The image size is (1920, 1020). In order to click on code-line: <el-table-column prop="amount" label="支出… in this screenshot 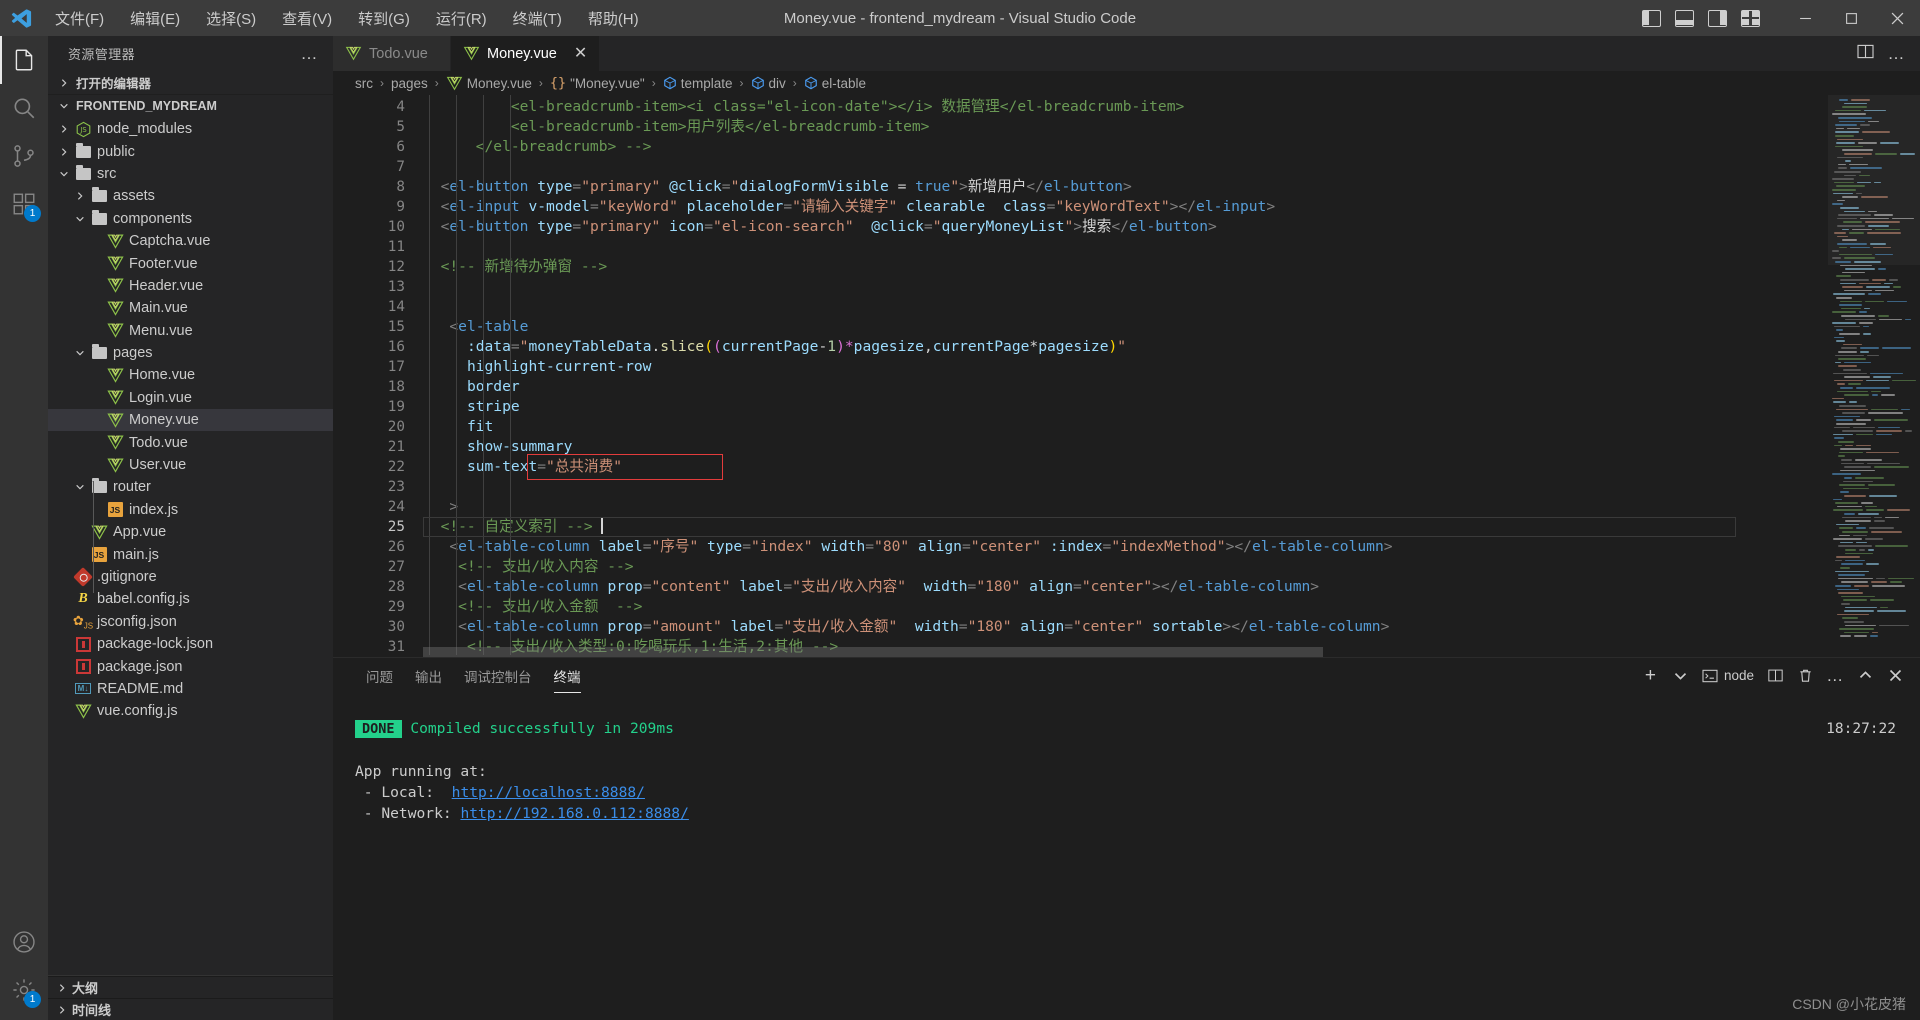, I will do `click(1125, 627)`.